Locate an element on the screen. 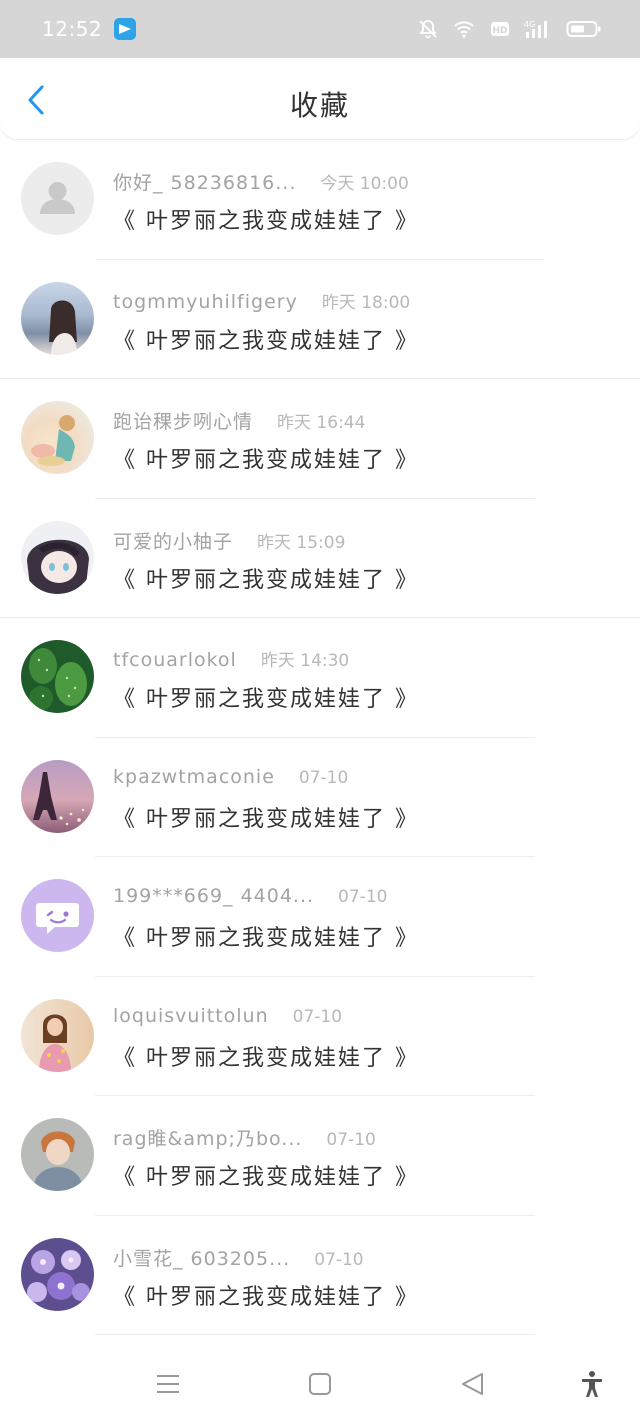  nav-bar: 收藏 is located at coordinates (320, 99).